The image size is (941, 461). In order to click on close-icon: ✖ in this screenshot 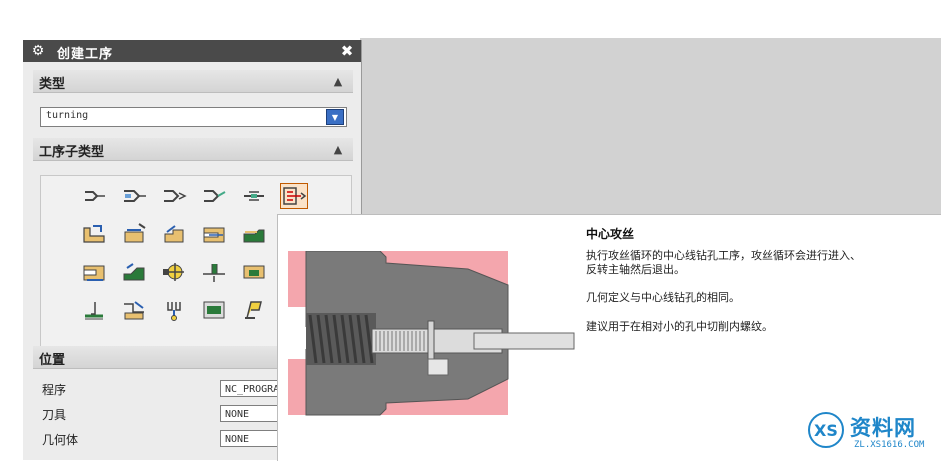, I will do `click(347, 51)`.